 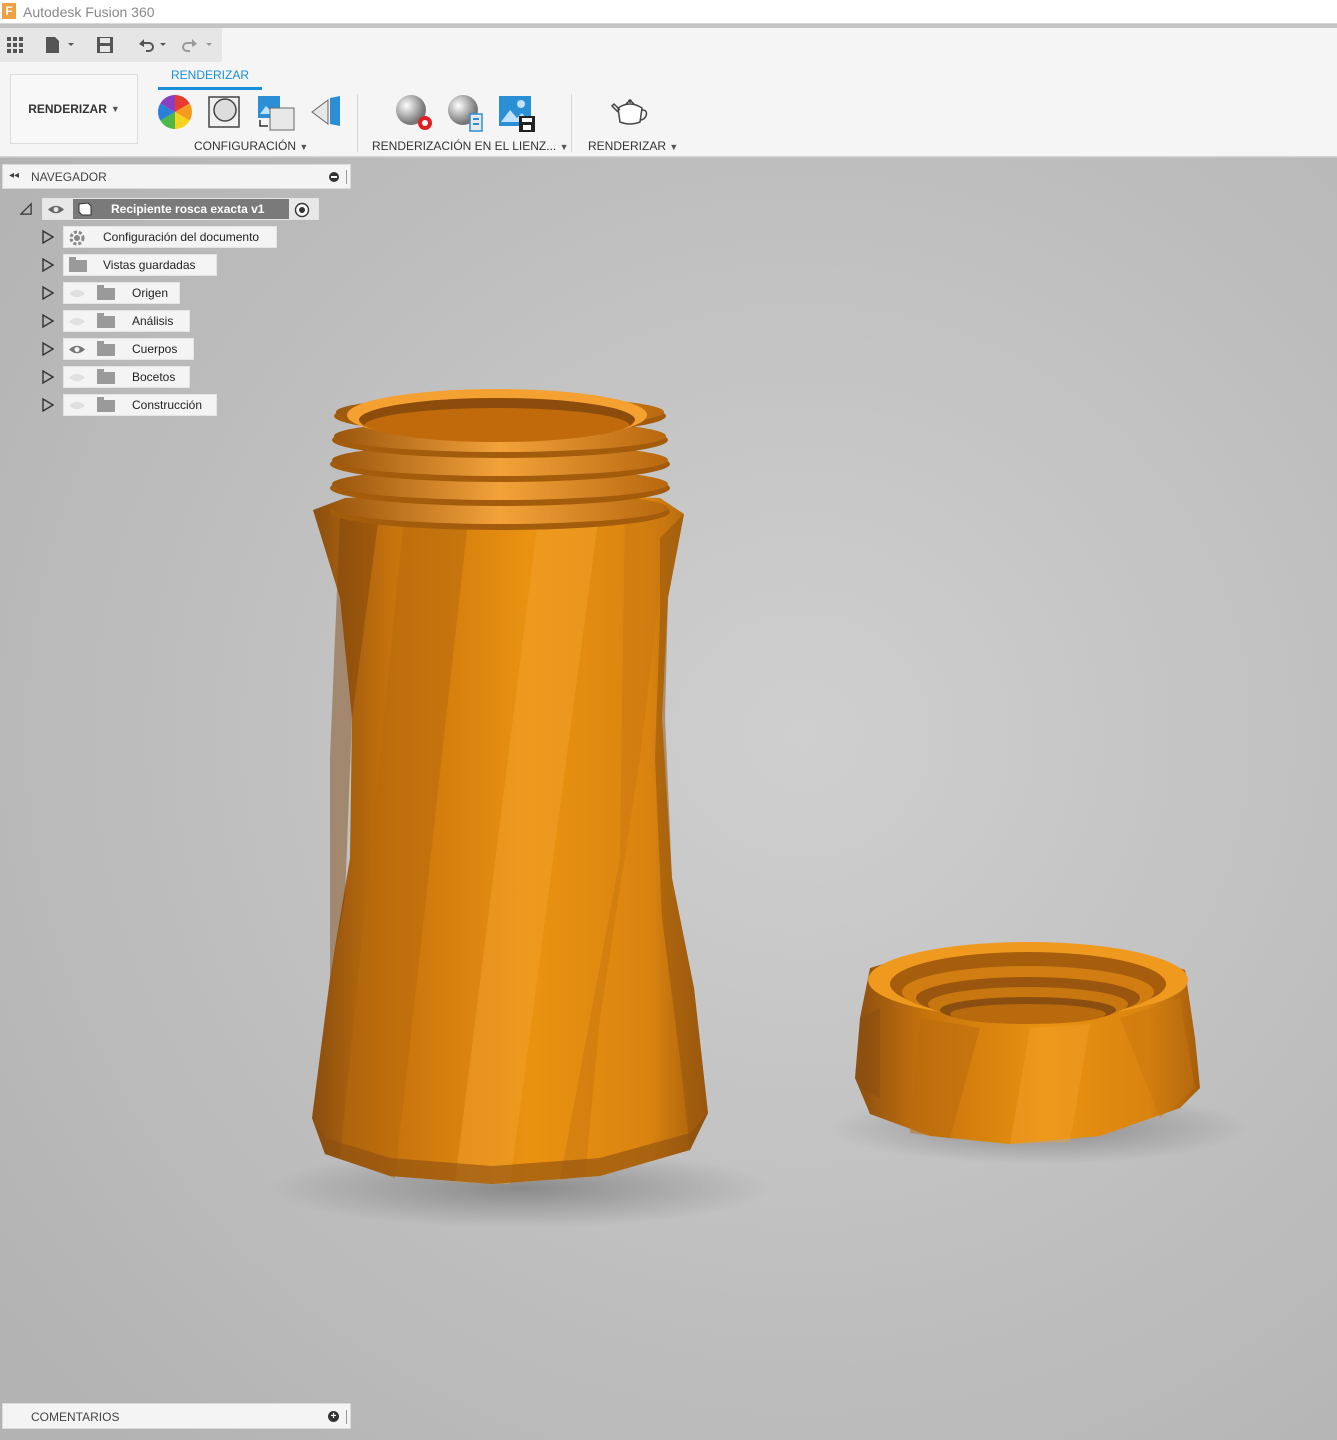 I want to click on tree-node: Construcción, so click(x=140, y=405).